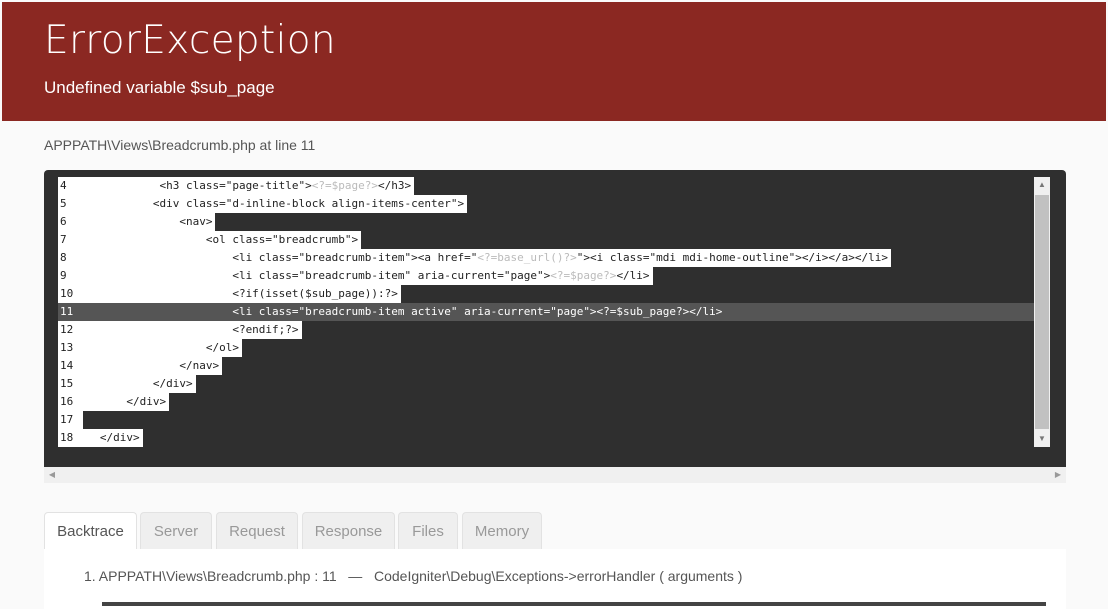 Image resolution: width=1108 pixels, height=609 pixels. Describe the element at coordinates (1042, 185) in the screenshot. I see `scroll-up-arrow-icon: ▲` at that location.